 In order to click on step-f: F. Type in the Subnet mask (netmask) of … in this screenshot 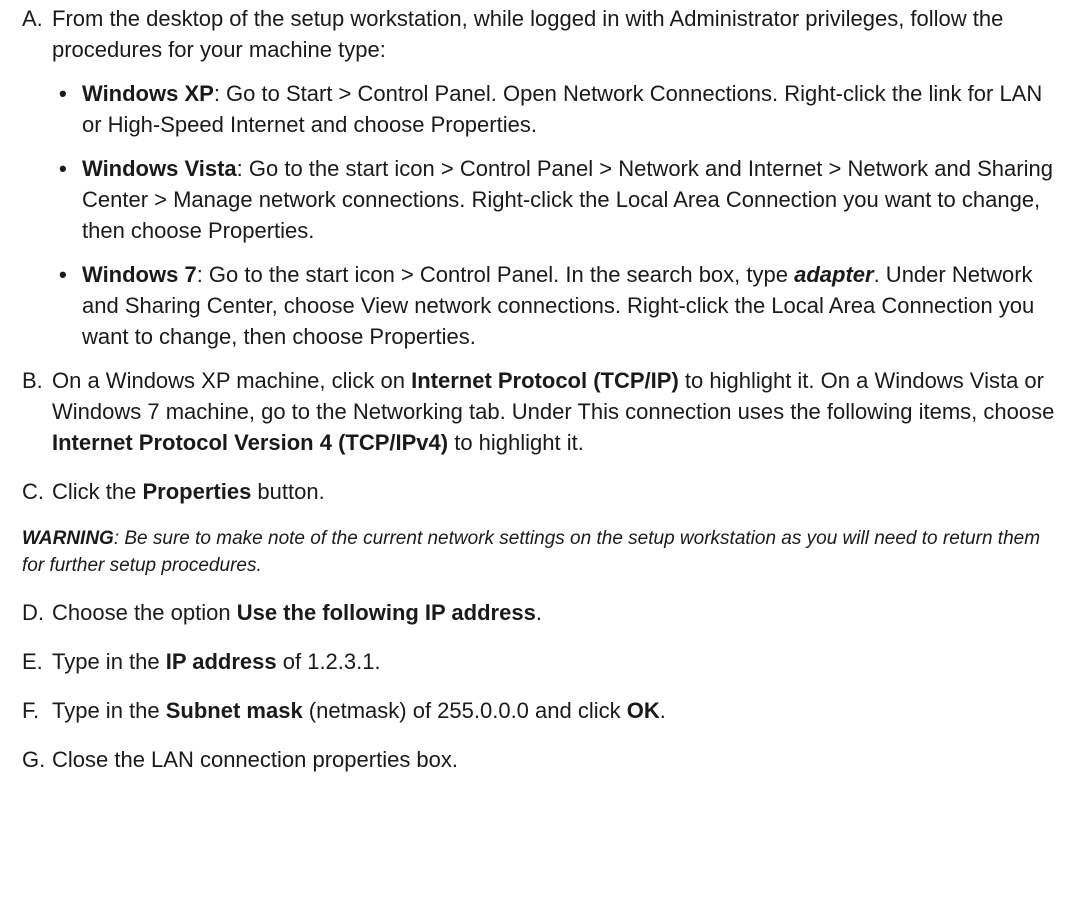, I will do `click(542, 710)`.